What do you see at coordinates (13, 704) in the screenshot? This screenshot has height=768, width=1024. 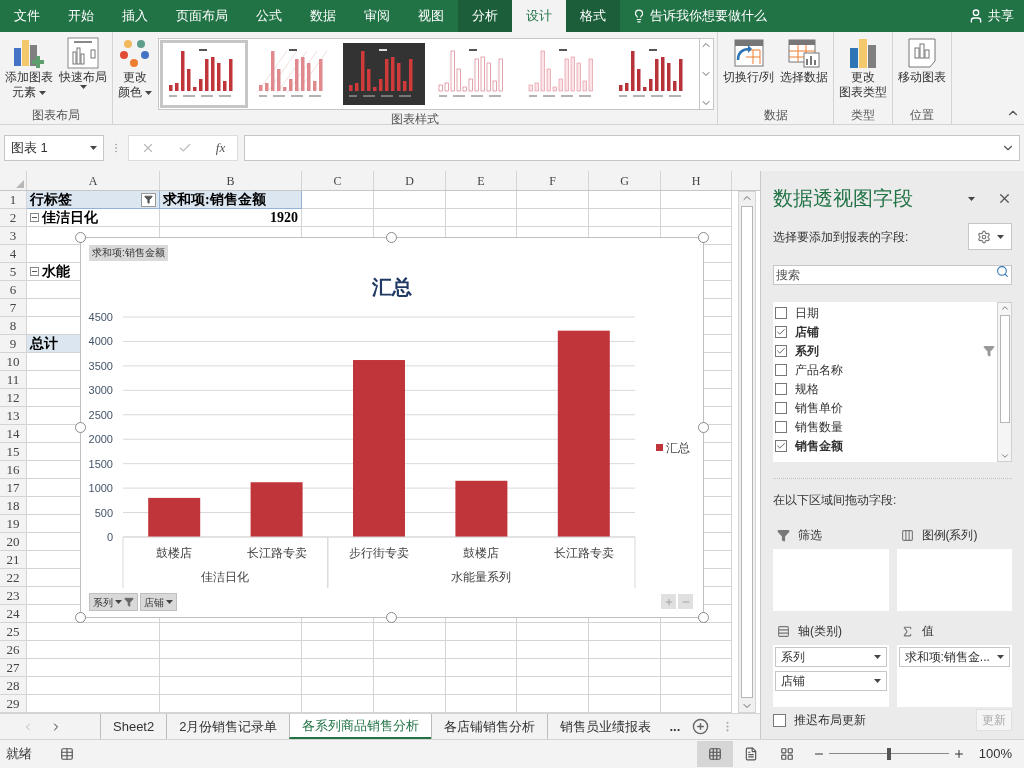 I see `row-header: 29` at bounding box center [13, 704].